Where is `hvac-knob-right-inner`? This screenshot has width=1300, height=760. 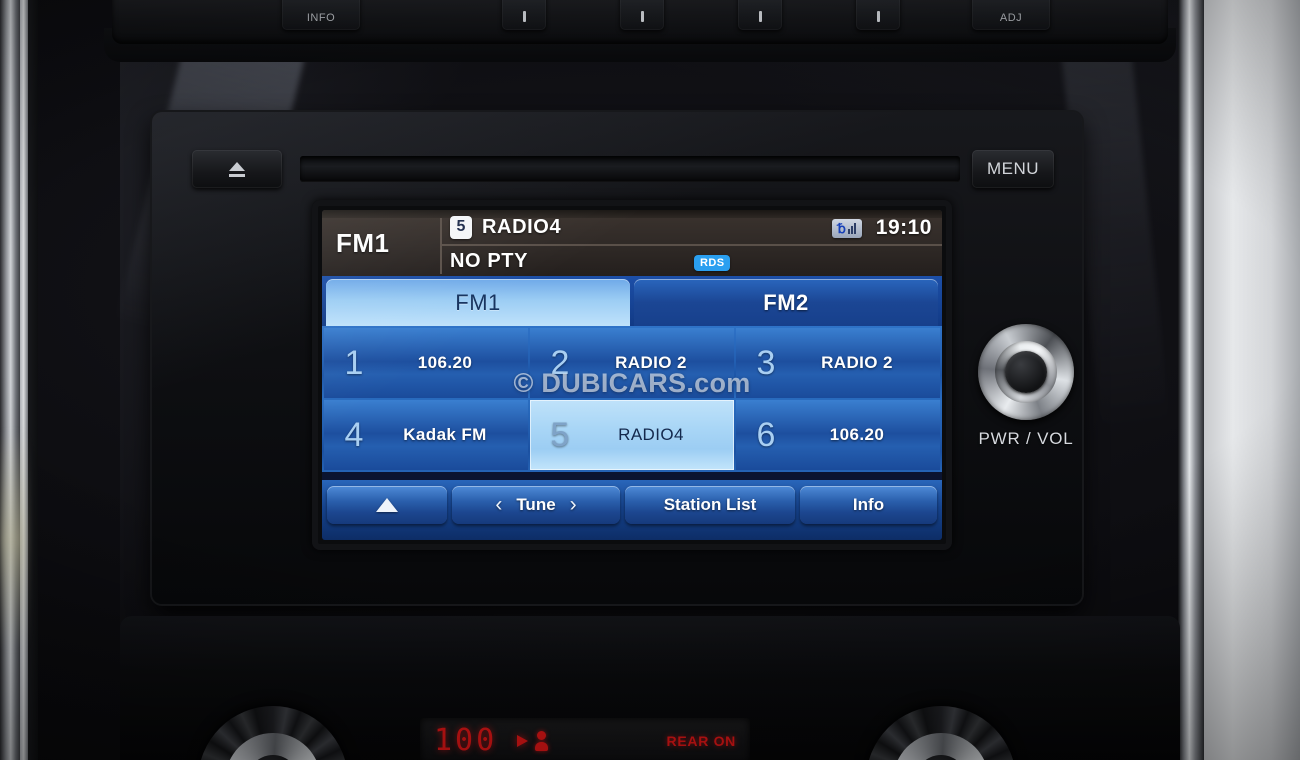
hvac-knob-right-inner is located at coordinates (941, 746).